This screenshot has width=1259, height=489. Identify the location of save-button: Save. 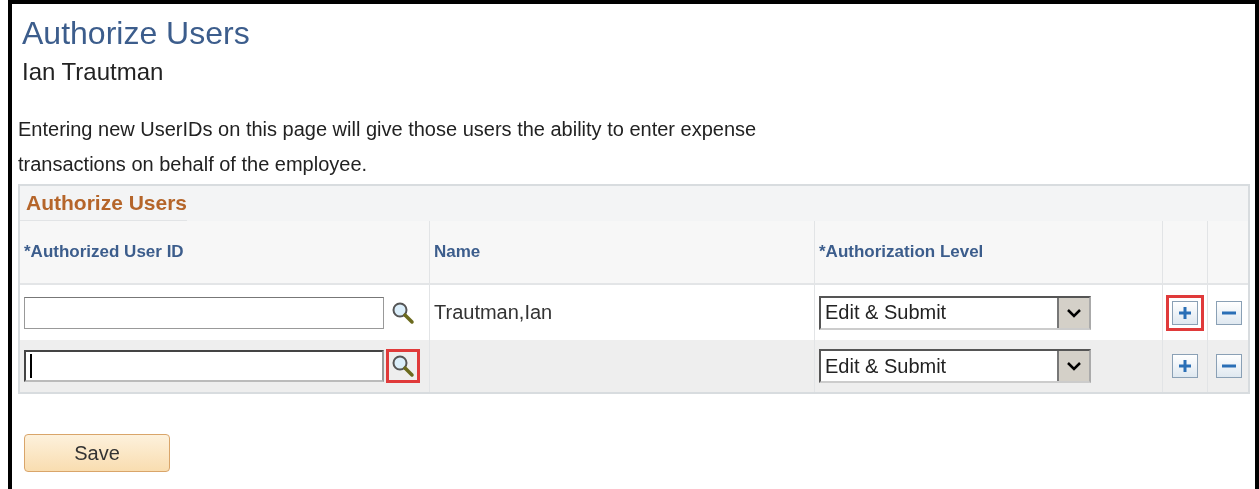
(97, 453).